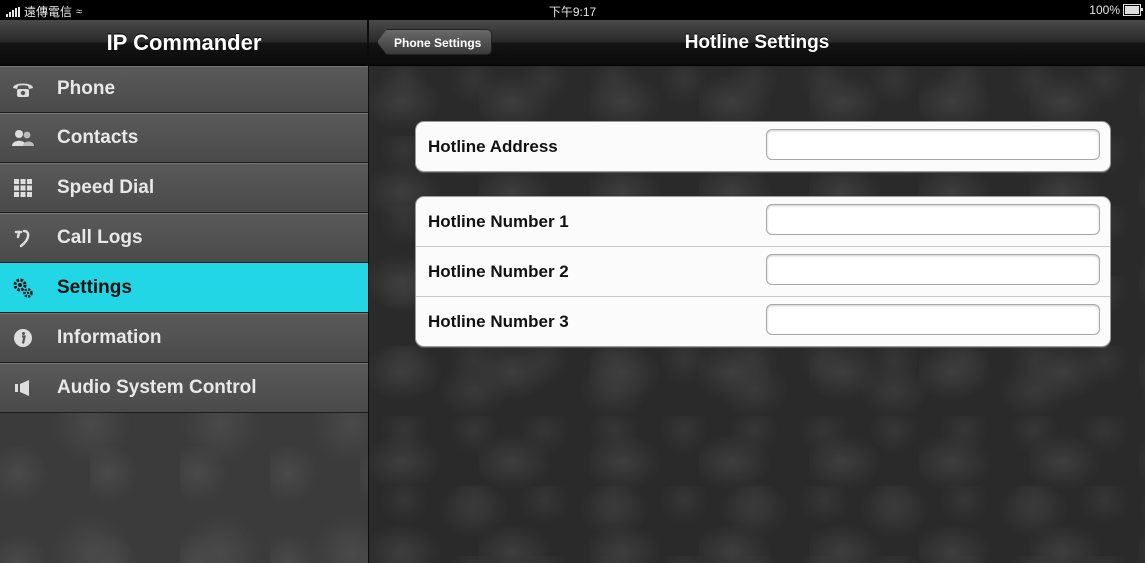 The image size is (1145, 563). I want to click on keypad-icon, so click(23, 188).